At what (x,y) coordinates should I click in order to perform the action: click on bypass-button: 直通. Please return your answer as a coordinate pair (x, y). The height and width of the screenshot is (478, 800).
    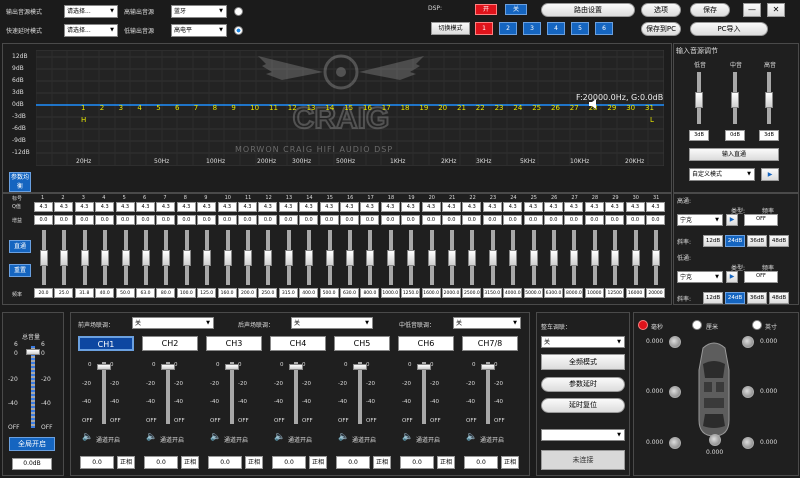
    Looking at the image, I should click on (20, 246).